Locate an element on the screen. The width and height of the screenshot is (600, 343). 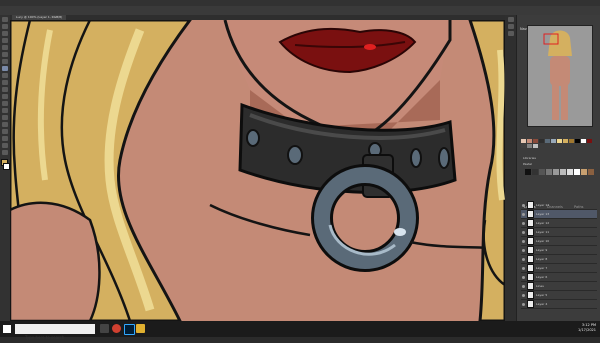
path-select-tool-icon is located at coordinates (5, 131).